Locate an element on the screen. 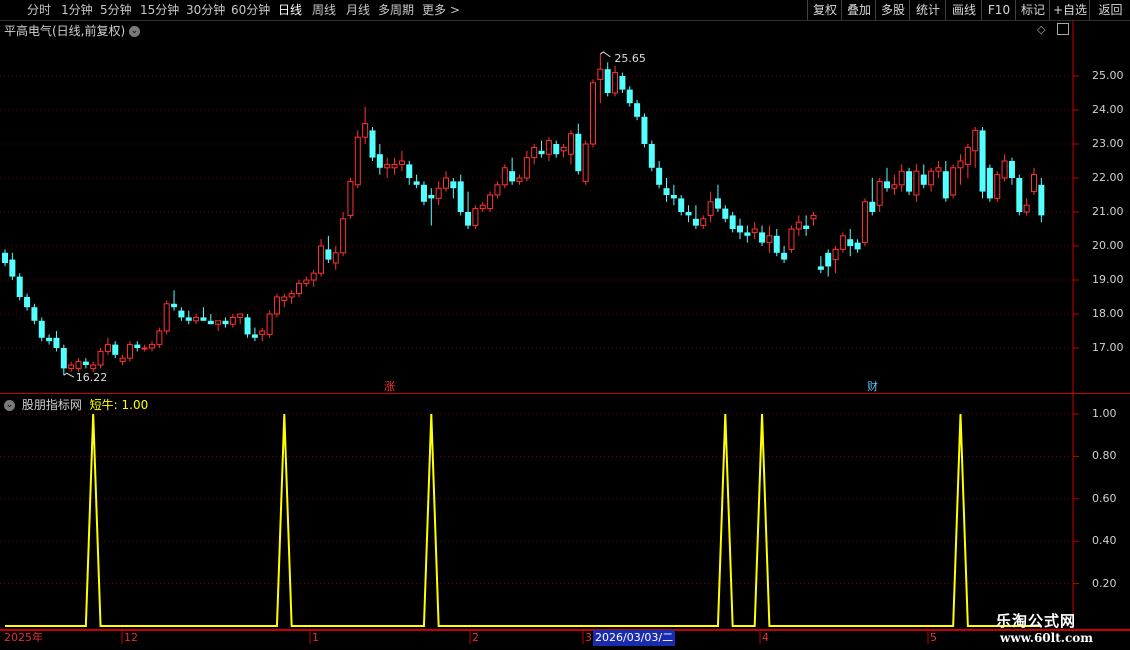 The height and width of the screenshot is (650, 1130). toolbar-button-5: F10 is located at coordinates (998, 10).